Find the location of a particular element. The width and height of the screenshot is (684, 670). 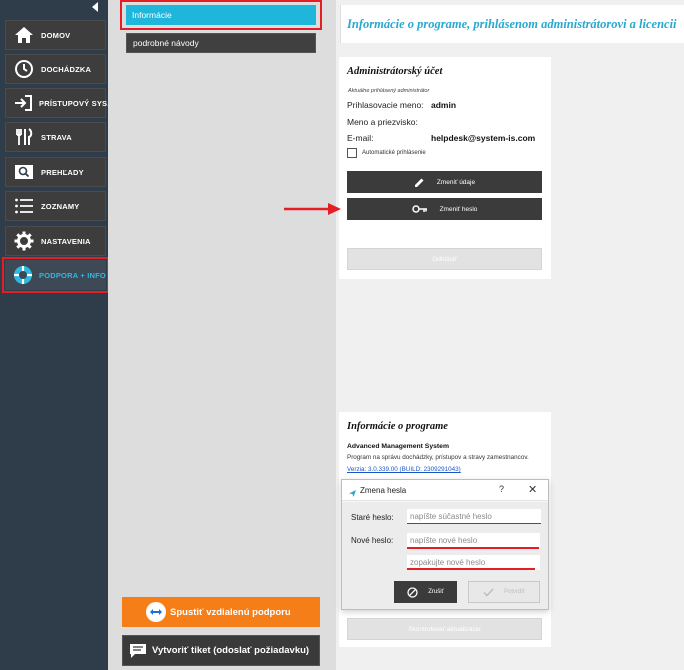

close-icon: ✕ is located at coordinates (532, 489).